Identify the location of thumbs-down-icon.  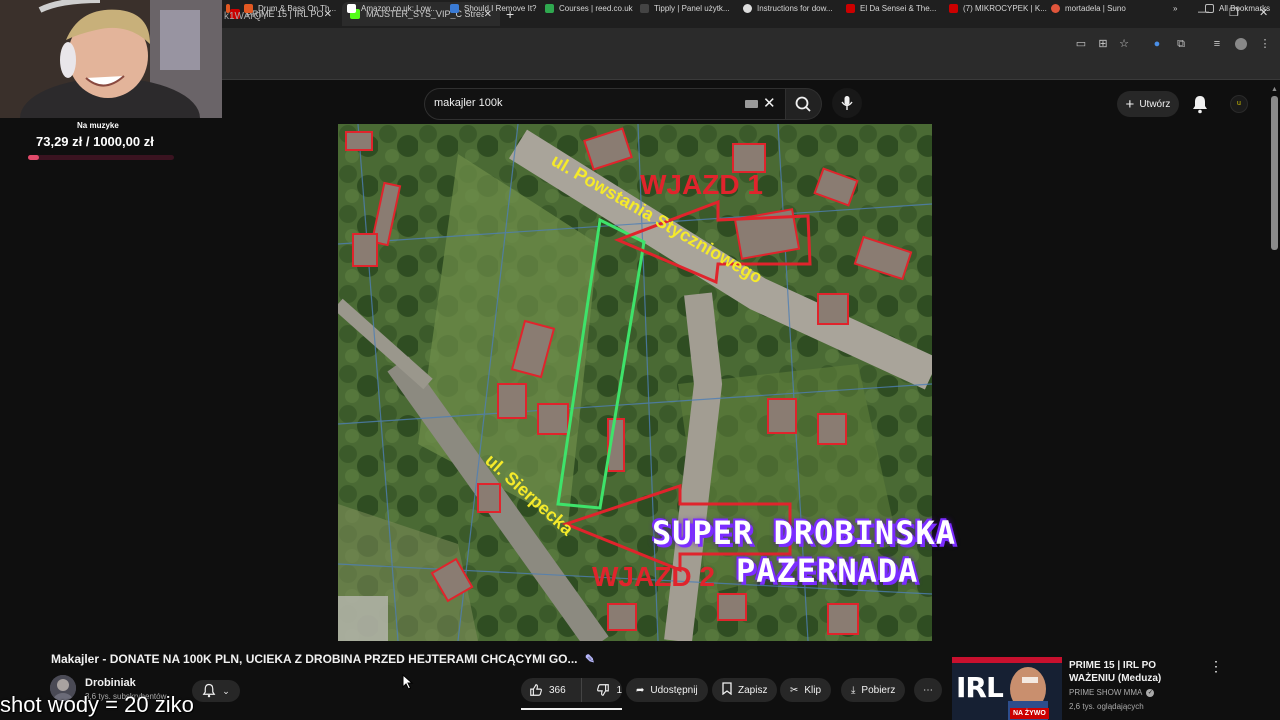
(603, 690).